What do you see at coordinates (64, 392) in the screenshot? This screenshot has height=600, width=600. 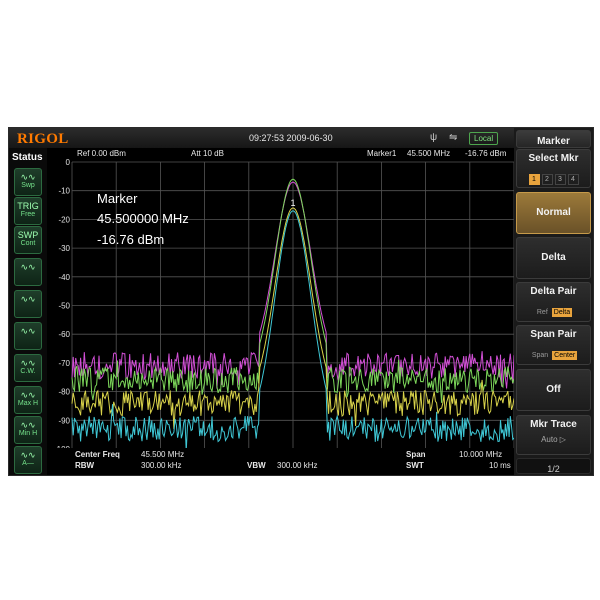 I see `y-tick-label: -80` at bounding box center [64, 392].